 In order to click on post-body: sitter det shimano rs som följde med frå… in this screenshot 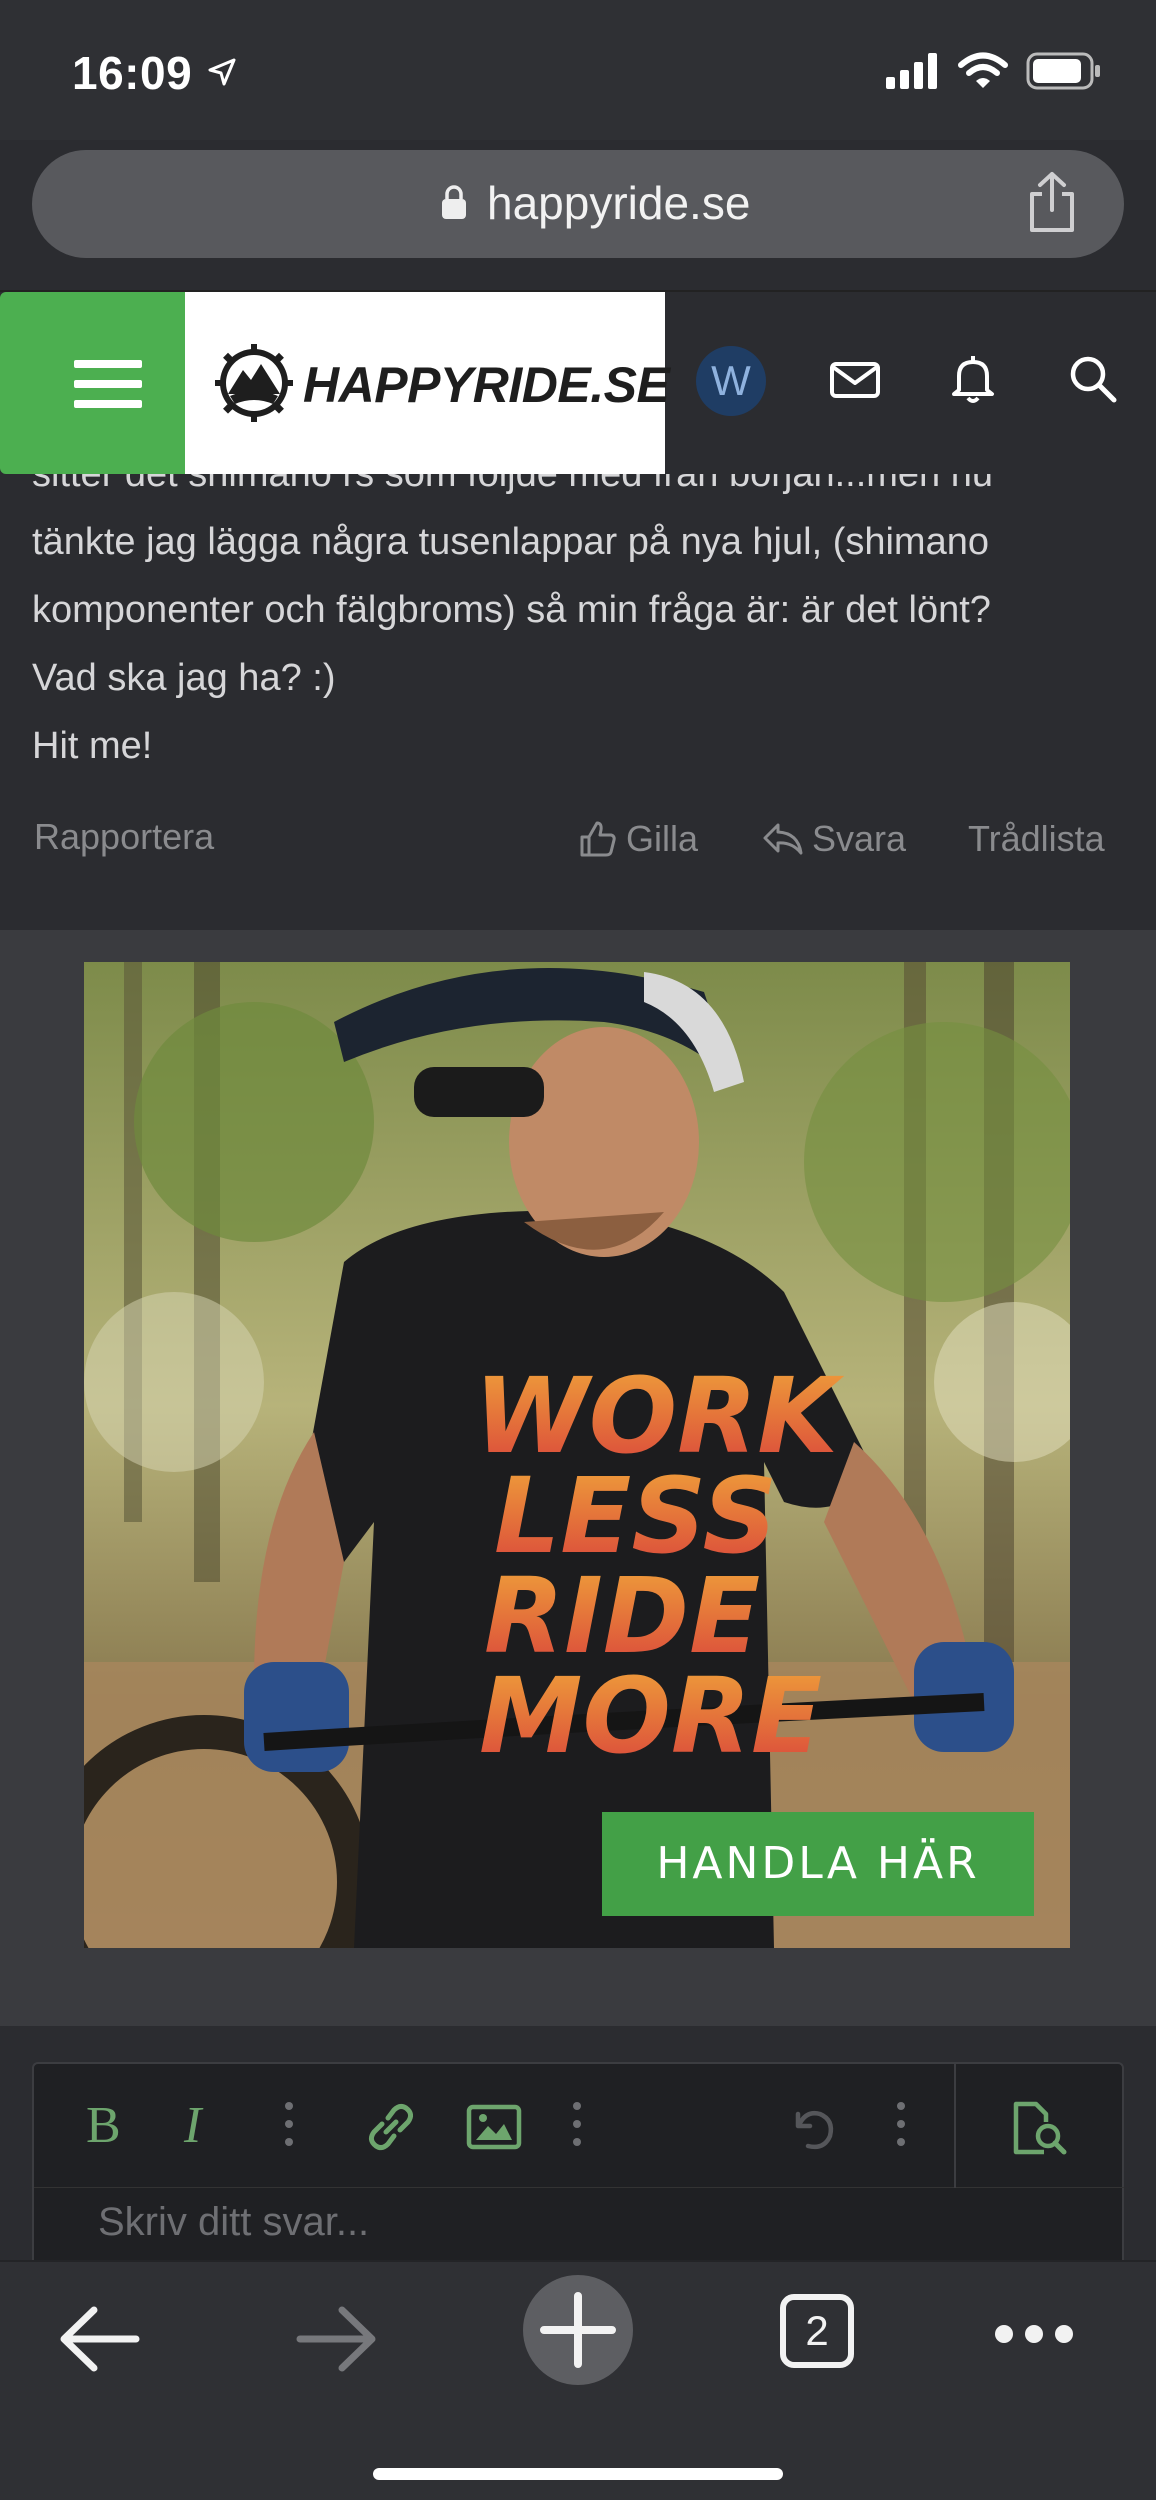, I will do `click(582, 610)`.